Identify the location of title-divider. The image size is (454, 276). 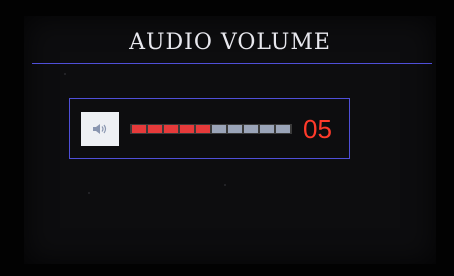
(232, 63).